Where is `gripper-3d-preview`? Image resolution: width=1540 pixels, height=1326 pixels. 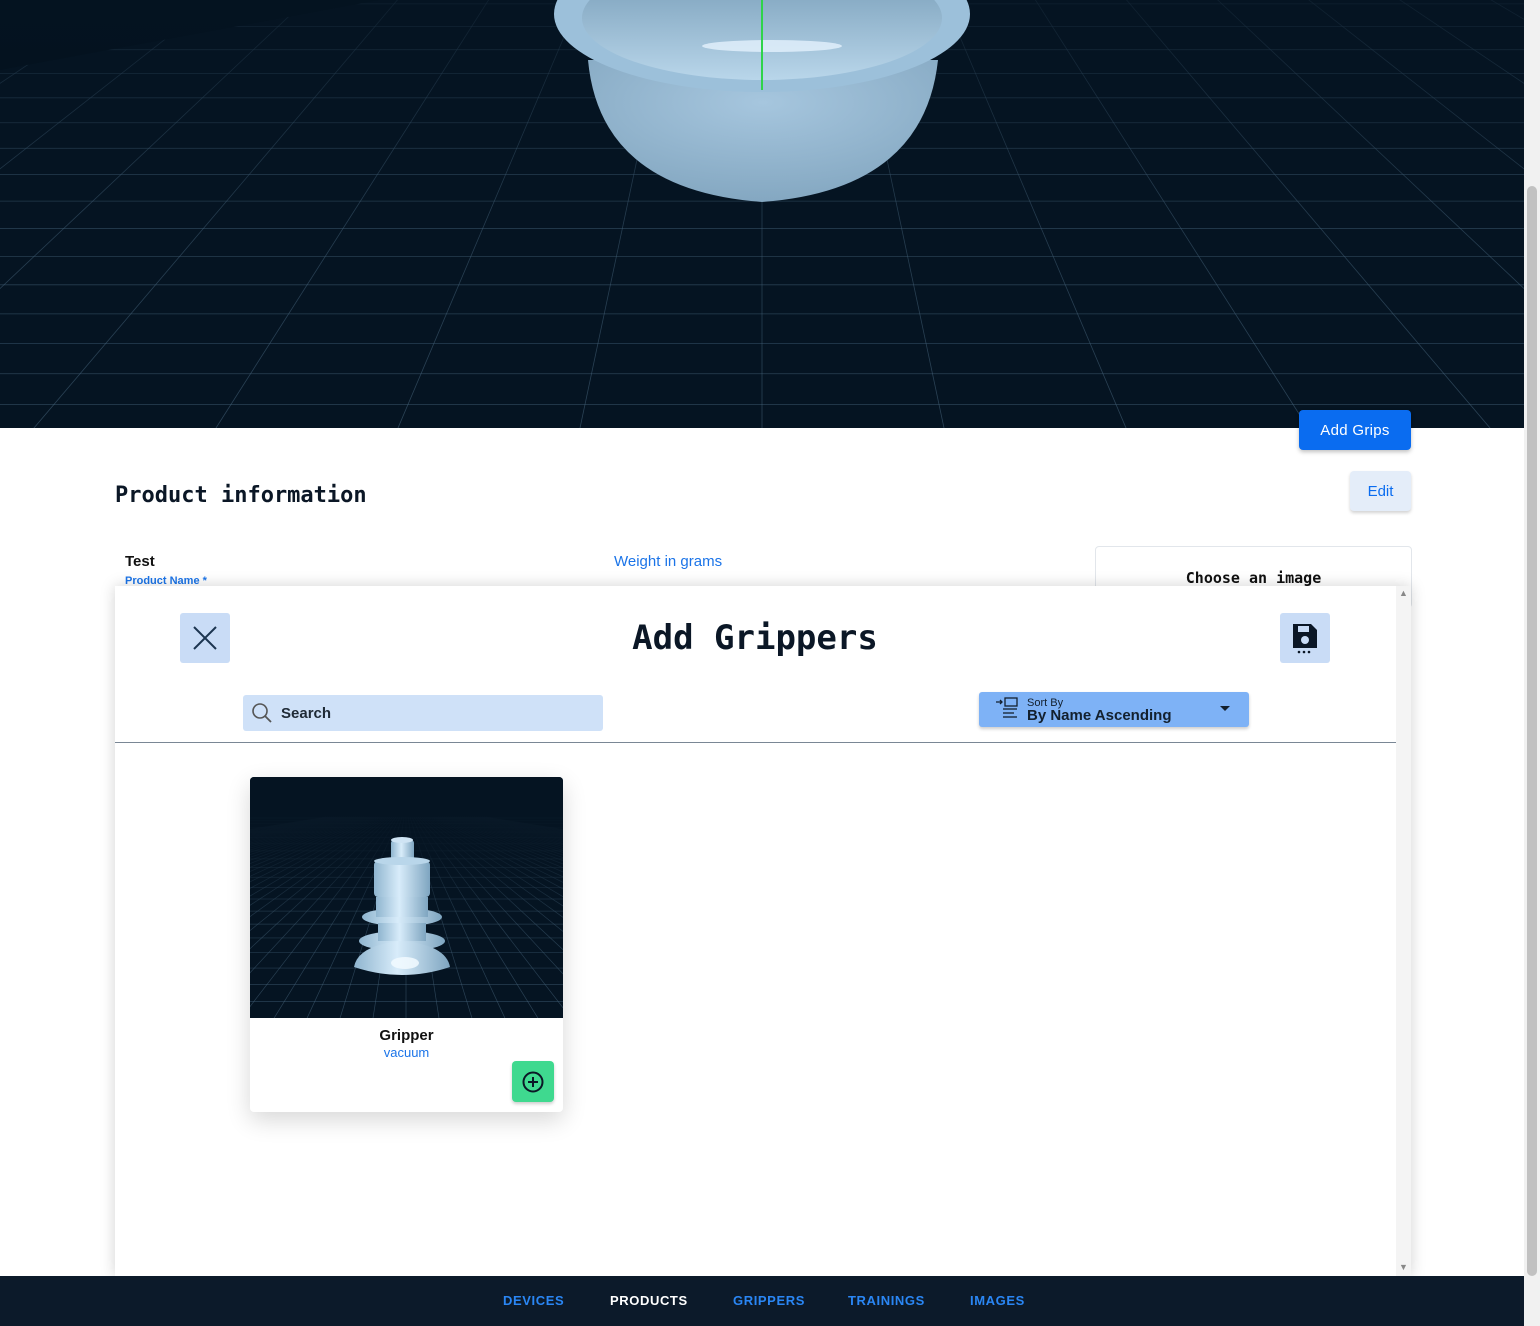
gripper-3d-preview is located at coordinates (406, 918).